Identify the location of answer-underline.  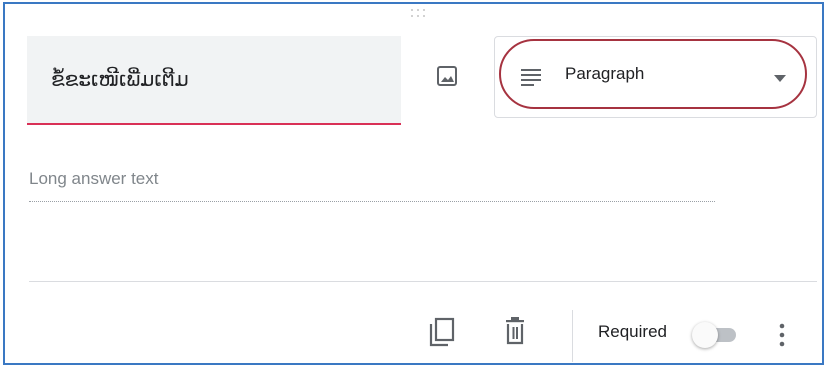
(372, 201).